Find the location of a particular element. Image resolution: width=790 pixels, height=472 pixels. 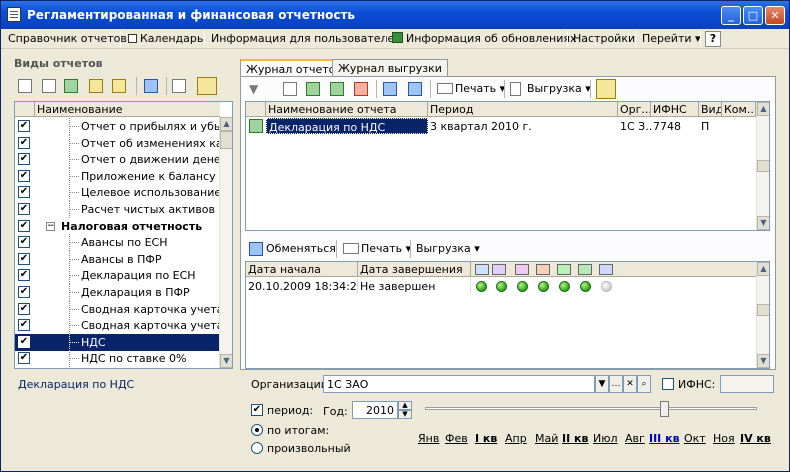

totals-radio is located at coordinates (257, 430).